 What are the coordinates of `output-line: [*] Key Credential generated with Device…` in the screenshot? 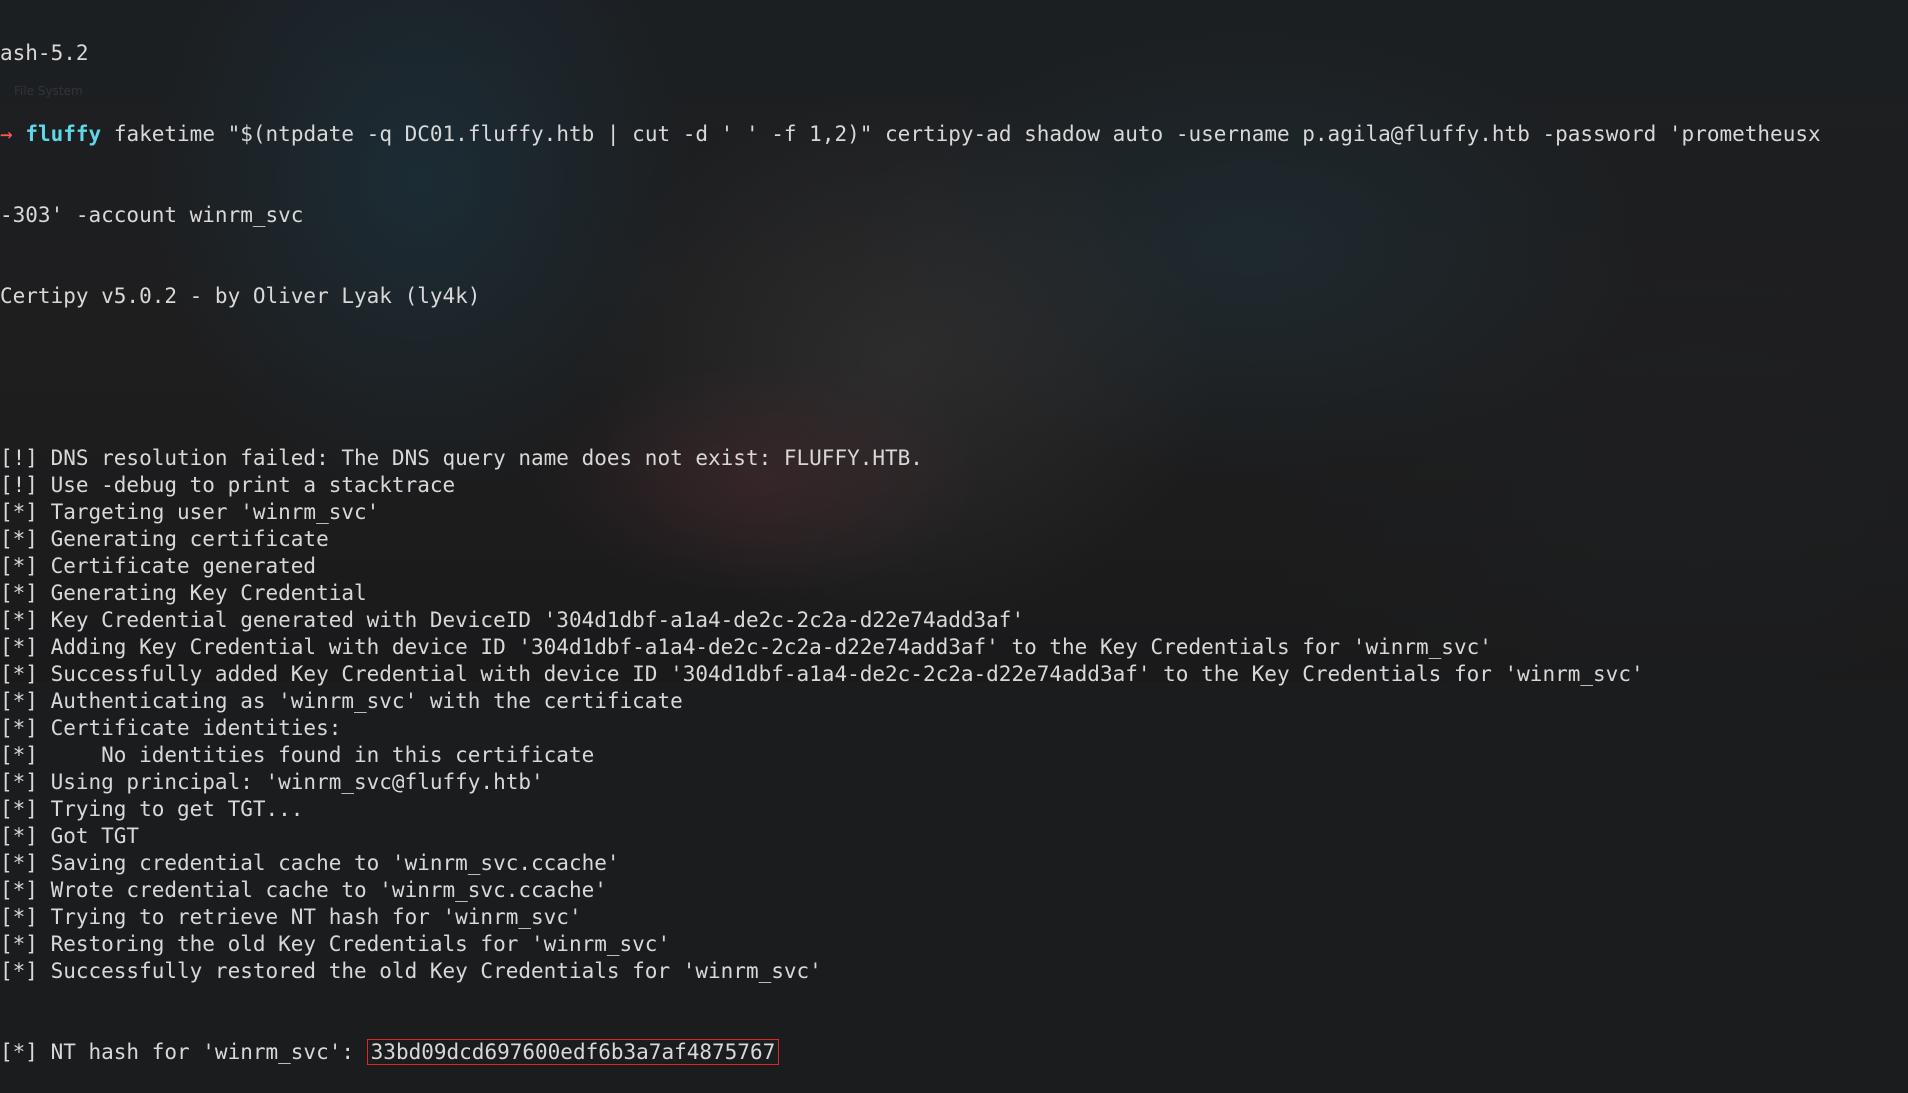 It's located at (512, 620).